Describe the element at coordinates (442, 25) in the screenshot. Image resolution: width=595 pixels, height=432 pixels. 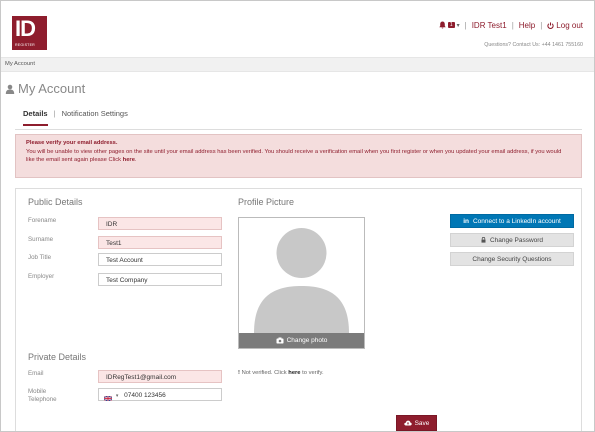
I see `bell-icon` at that location.